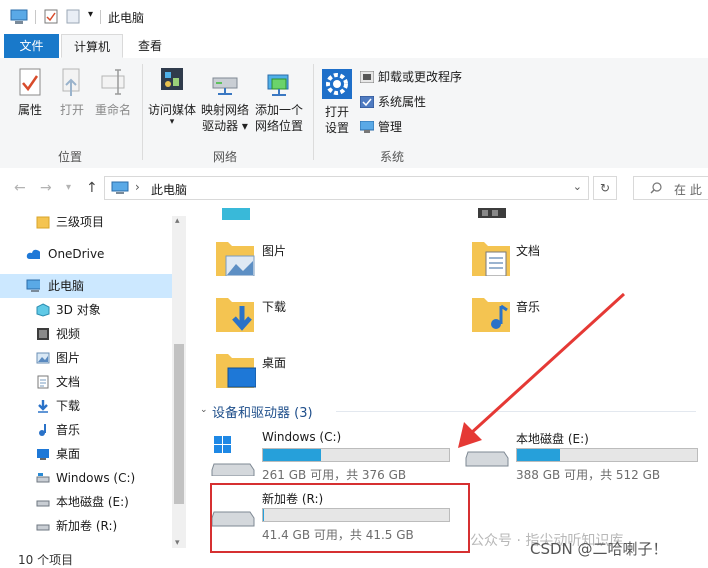 This screenshot has height=568, width=708. I want to click on window-title: 此电脑, so click(126, 18).